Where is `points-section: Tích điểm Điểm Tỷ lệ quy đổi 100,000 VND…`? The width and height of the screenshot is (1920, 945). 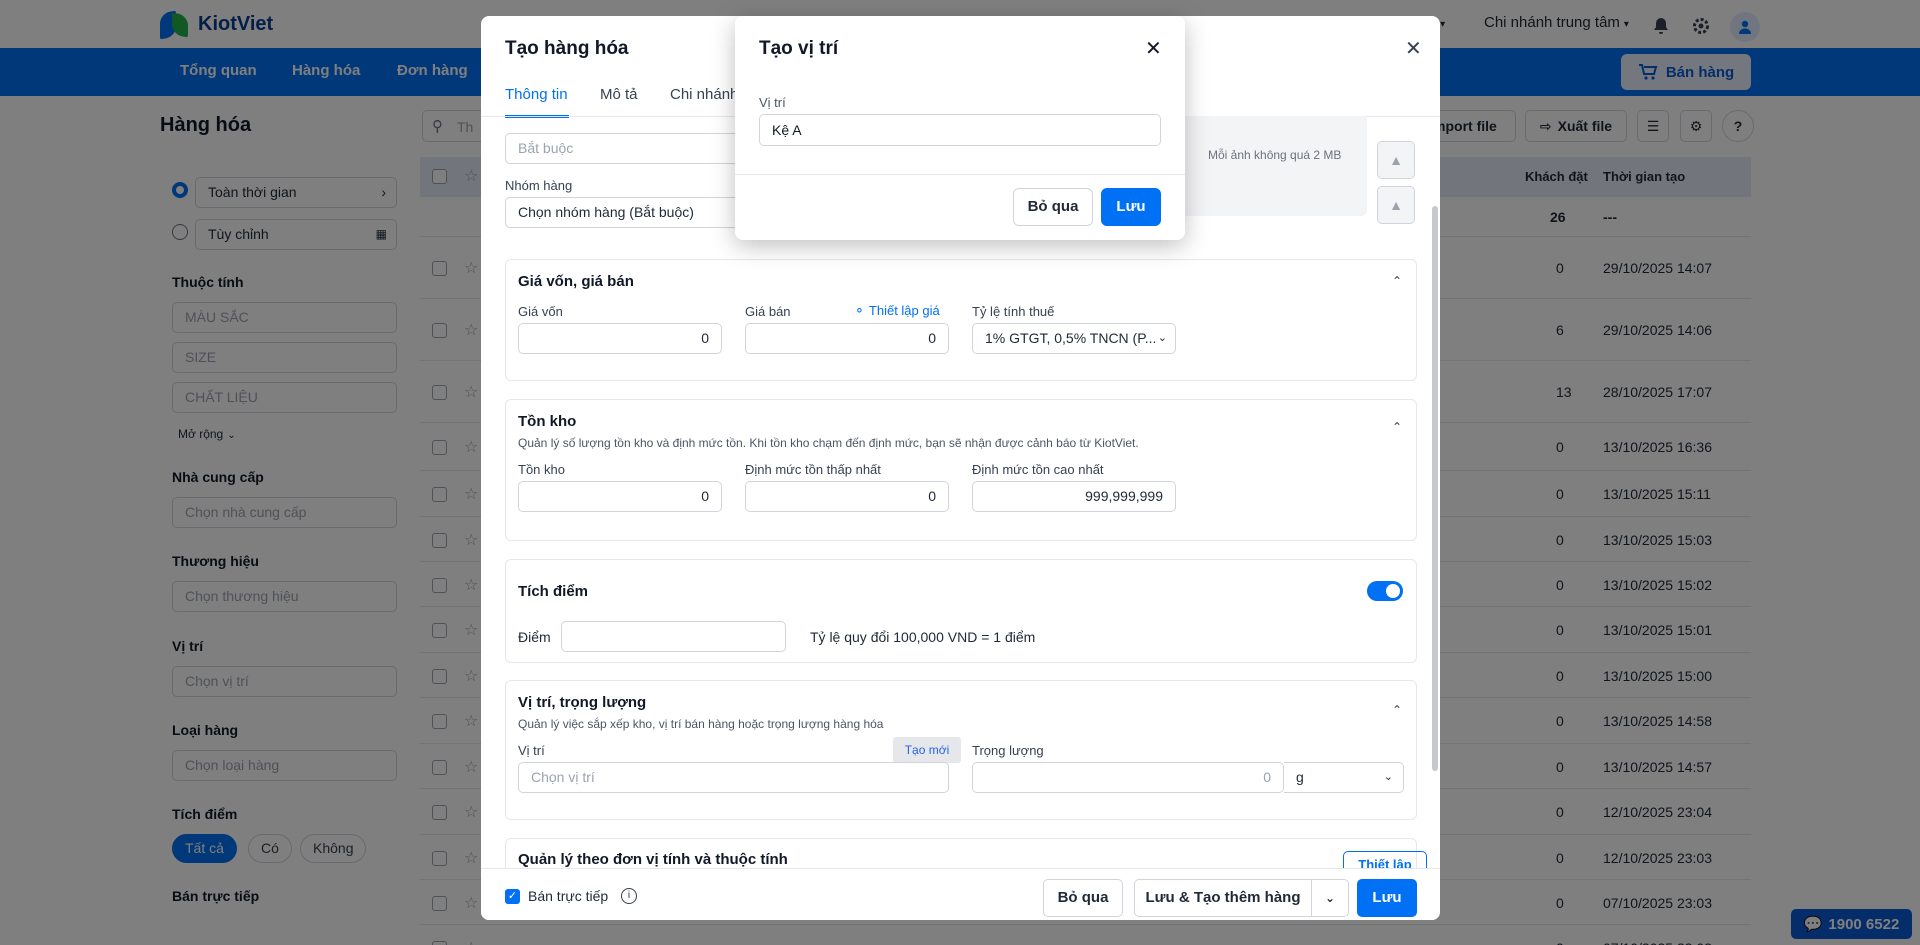 points-section: Tích điểm Điểm Tỷ lệ quy đổi 100,000 VND… is located at coordinates (961, 611).